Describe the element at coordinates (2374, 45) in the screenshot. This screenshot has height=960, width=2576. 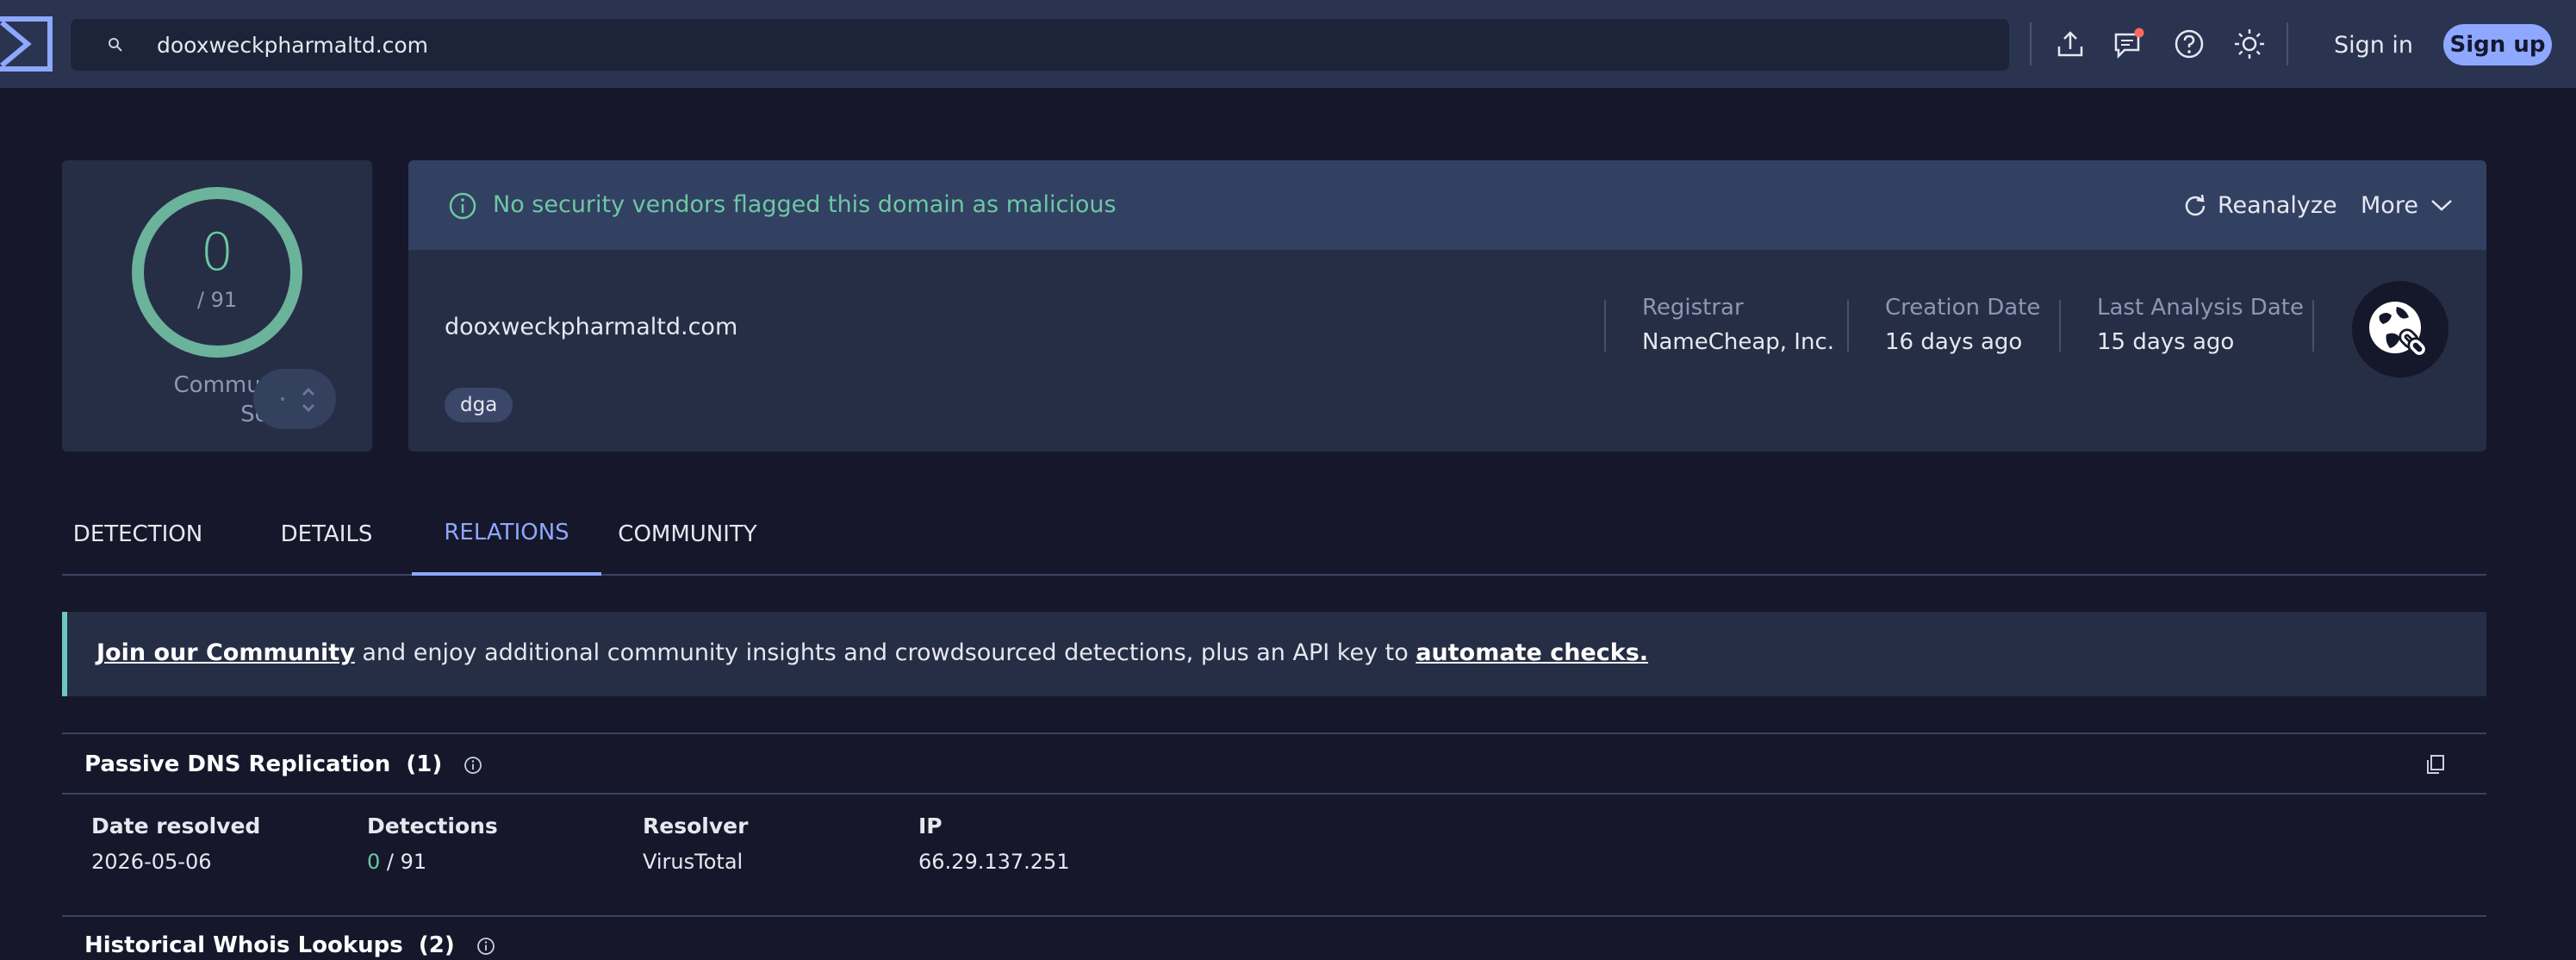
I see `sign-in-button: Sign in` at that location.